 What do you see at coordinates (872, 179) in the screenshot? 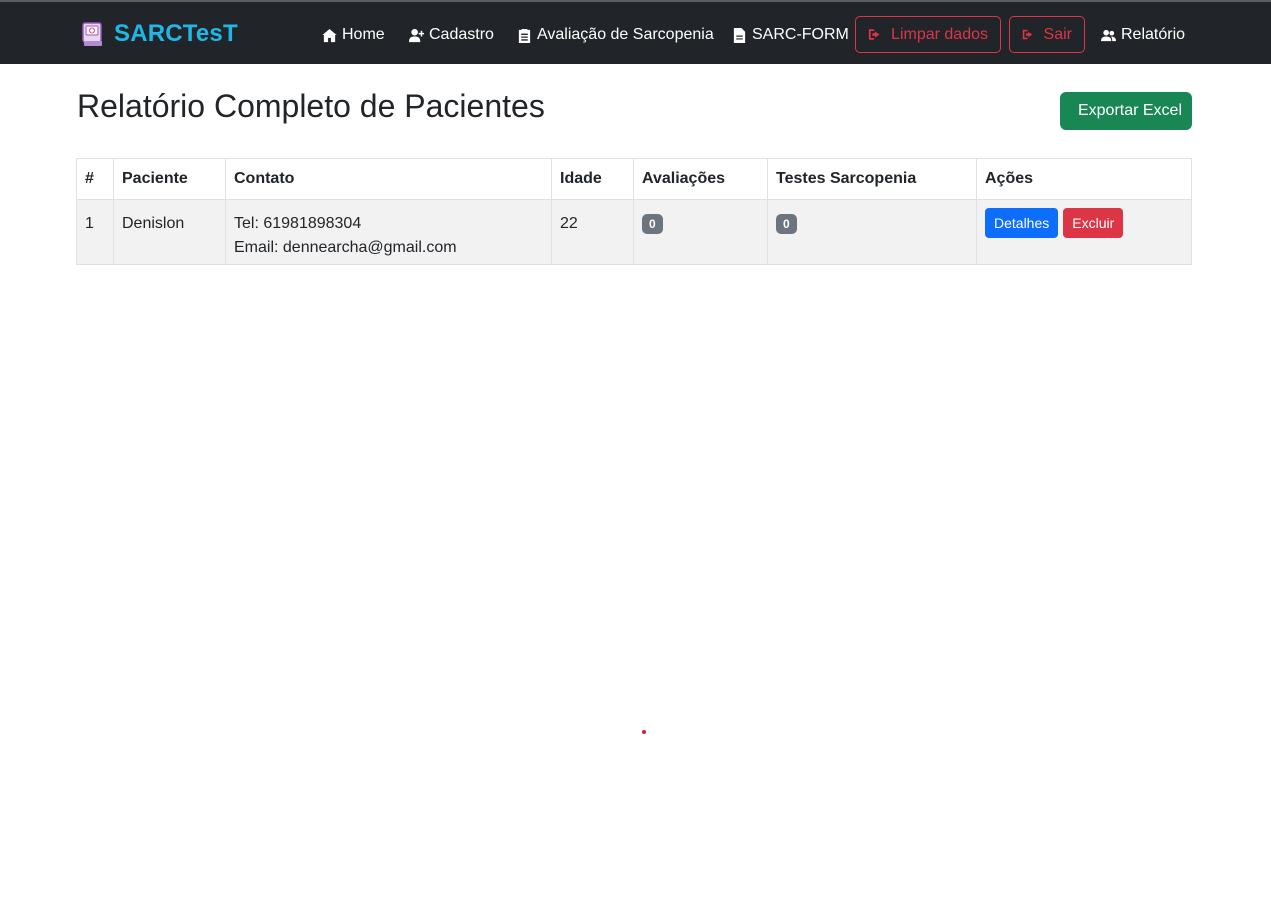
I see `column-header-testes: Testes Sarcopenia` at bounding box center [872, 179].